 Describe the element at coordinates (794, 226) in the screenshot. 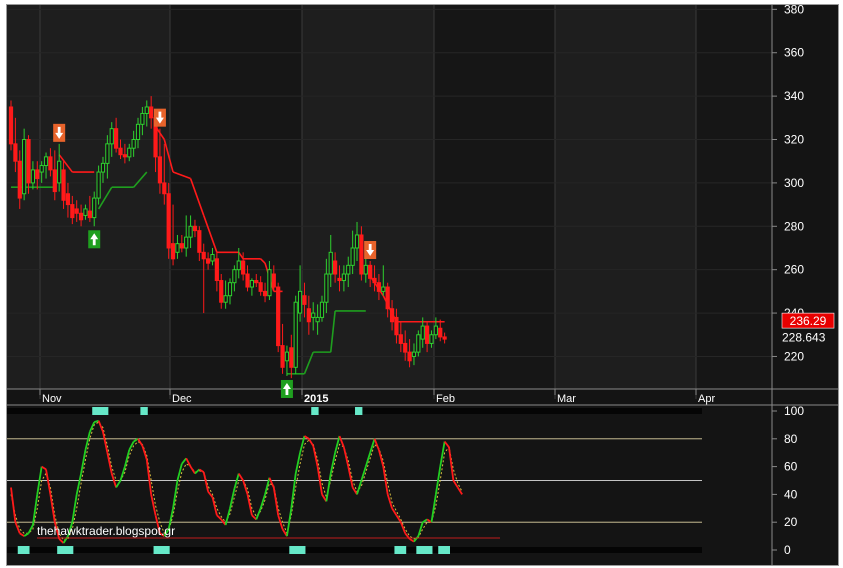

I see `price-tick-label: 280` at that location.